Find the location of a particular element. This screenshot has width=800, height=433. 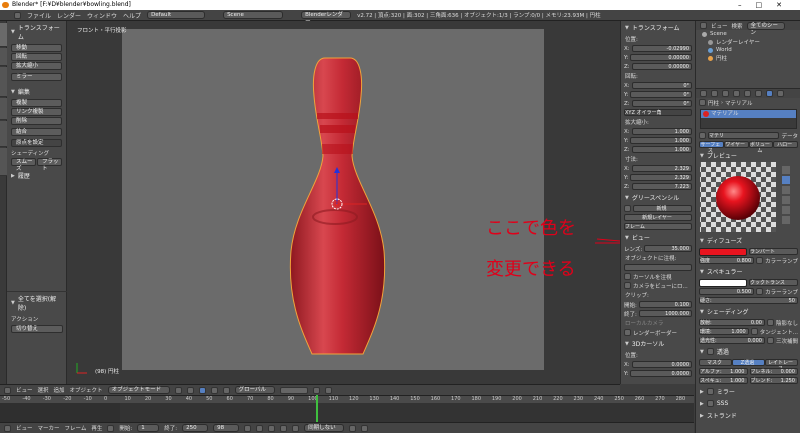

outliner-row-cylinder: 円柱 is located at coordinates (748, 58).